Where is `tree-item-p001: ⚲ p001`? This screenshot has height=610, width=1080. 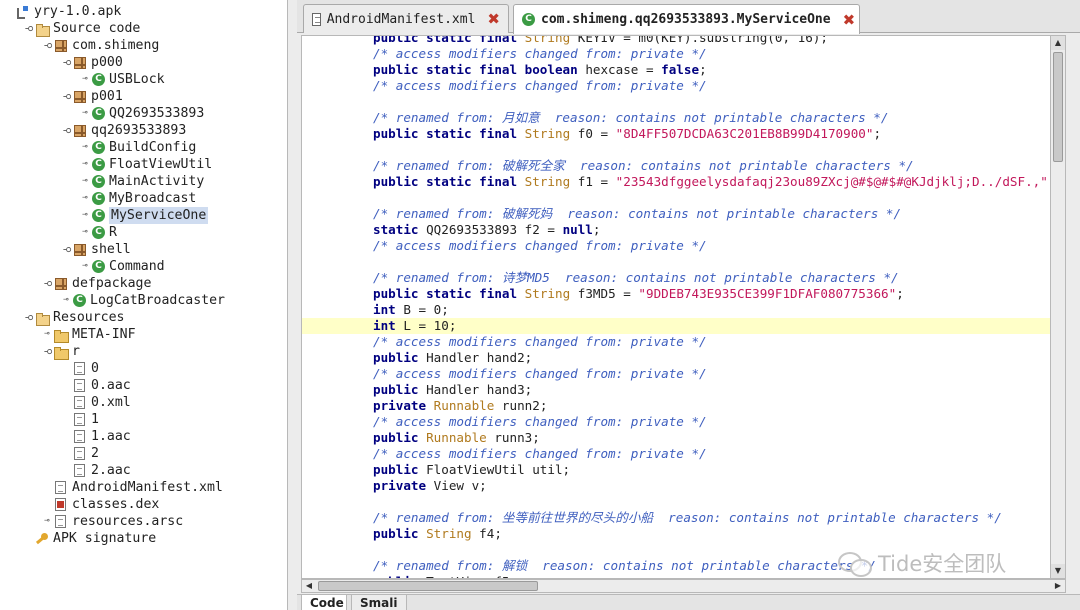 tree-item-p001: ⚲ p001 is located at coordinates (92, 96).